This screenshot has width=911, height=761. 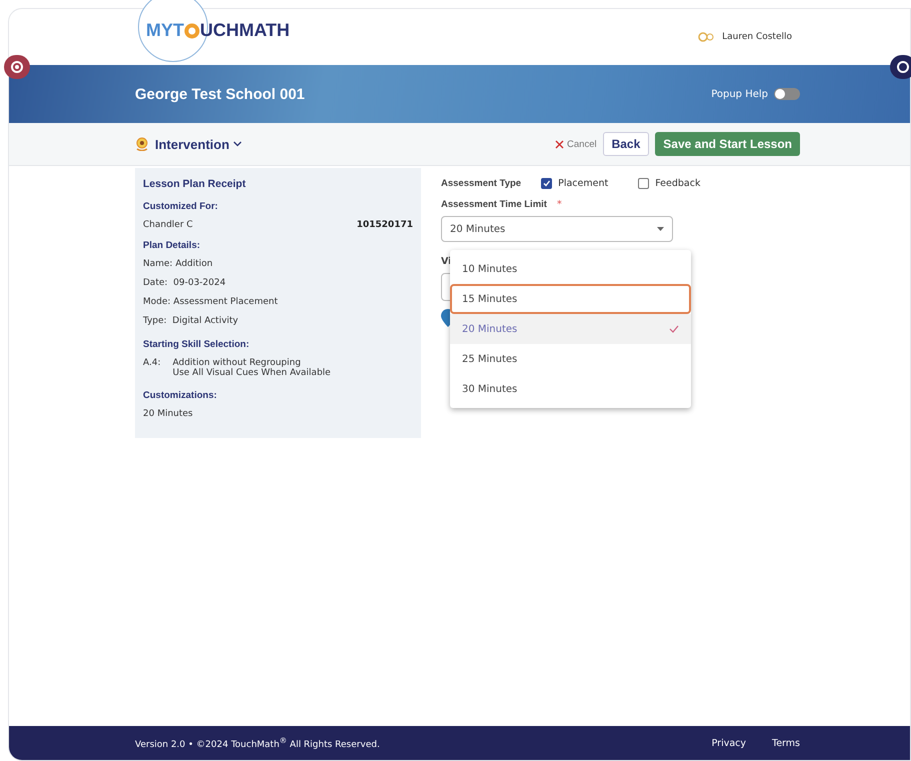 What do you see at coordinates (180, 395) in the screenshot?
I see `section-heading: Customizations:` at bounding box center [180, 395].